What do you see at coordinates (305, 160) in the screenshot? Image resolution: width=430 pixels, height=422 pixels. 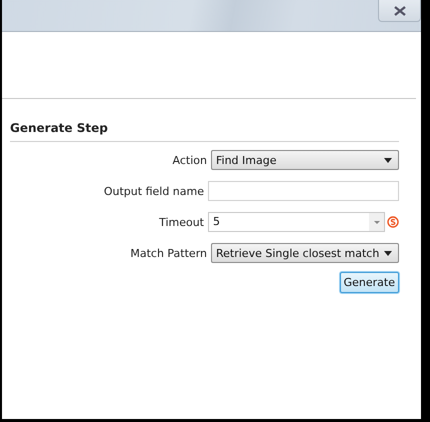 I see `dropdown: Find Image` at bounding box center [305, 160].